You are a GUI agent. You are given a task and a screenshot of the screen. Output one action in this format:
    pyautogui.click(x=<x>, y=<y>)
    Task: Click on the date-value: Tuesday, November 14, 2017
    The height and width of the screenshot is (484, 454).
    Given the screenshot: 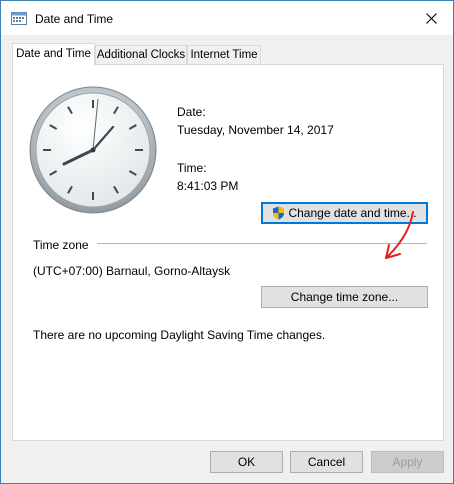 What is the action you would take?
    pyautogui.click(x=255, y=130)
    